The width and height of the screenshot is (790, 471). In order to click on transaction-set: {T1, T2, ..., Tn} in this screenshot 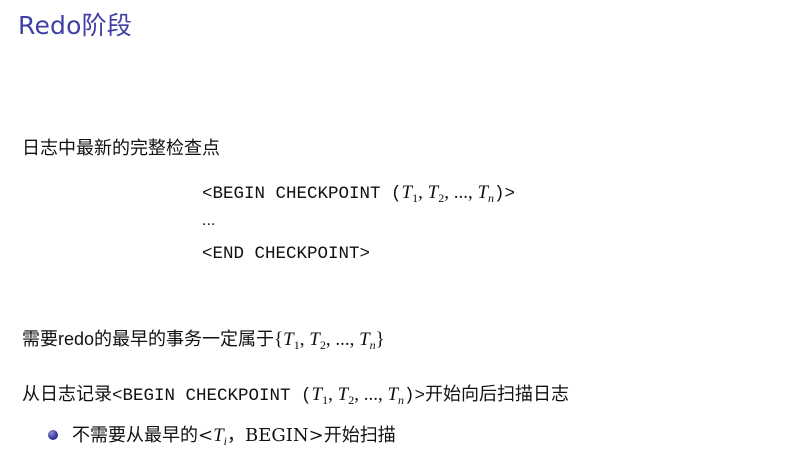, I will do `click(329, 340)`.